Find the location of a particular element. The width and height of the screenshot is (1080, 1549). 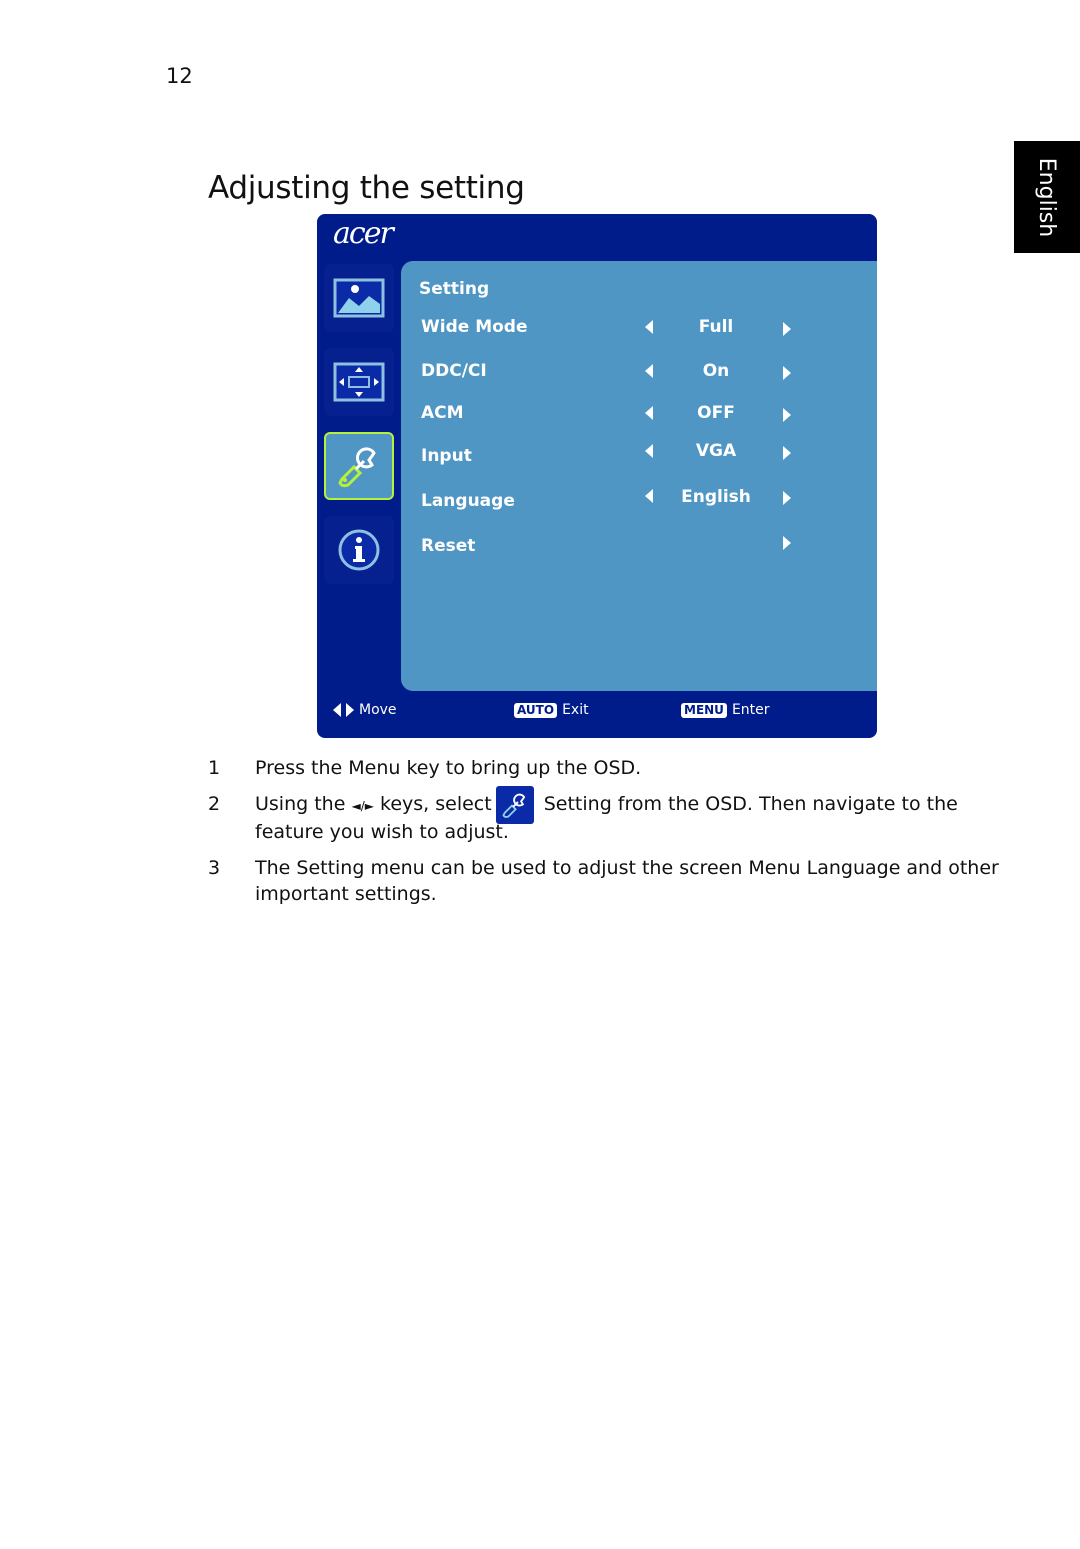

setting-label: Reset is located at coordinates (448, 546).